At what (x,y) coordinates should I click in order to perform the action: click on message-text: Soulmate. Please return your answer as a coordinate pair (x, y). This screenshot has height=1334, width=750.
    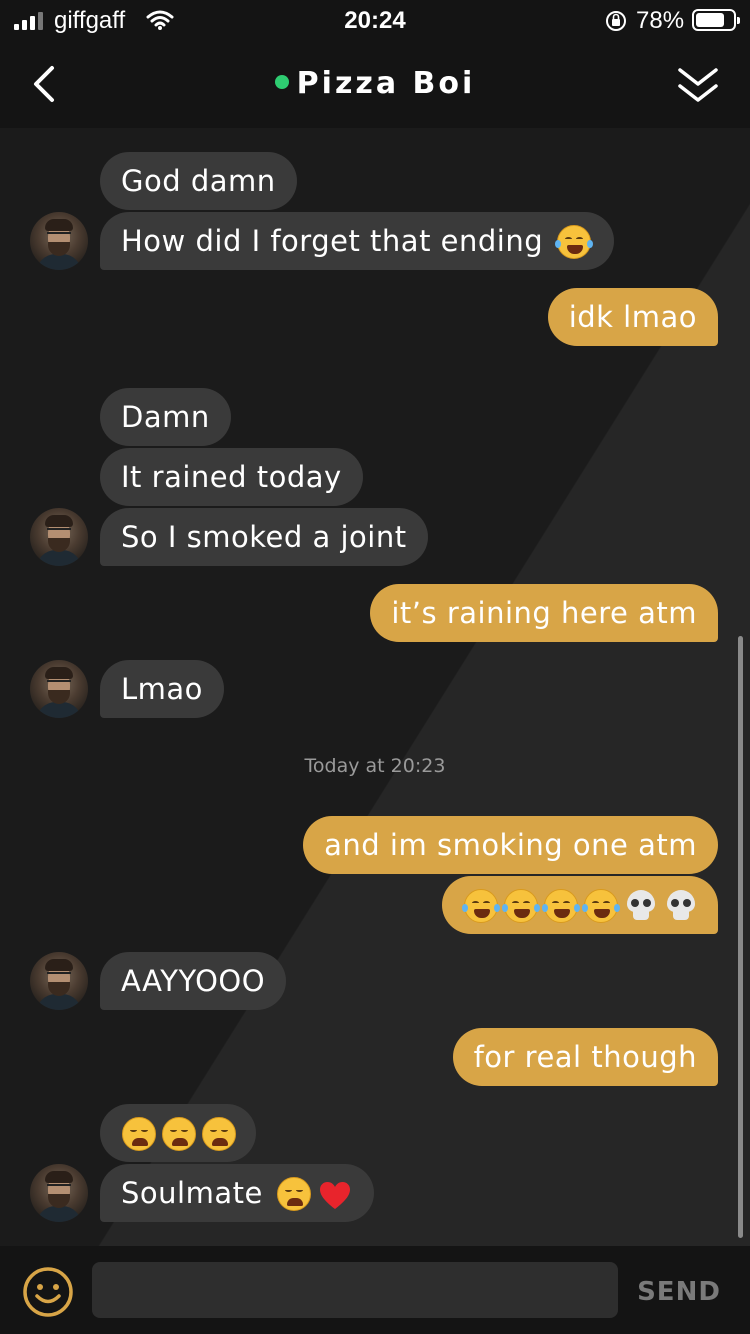
    Looking at the image, I should click on (192, 1193).